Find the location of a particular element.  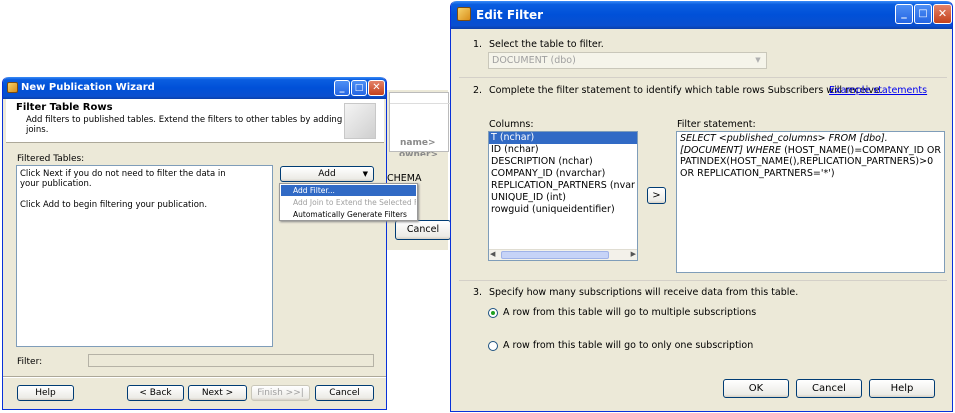

columns-label: Columns: is located at coordinates (511, 124).